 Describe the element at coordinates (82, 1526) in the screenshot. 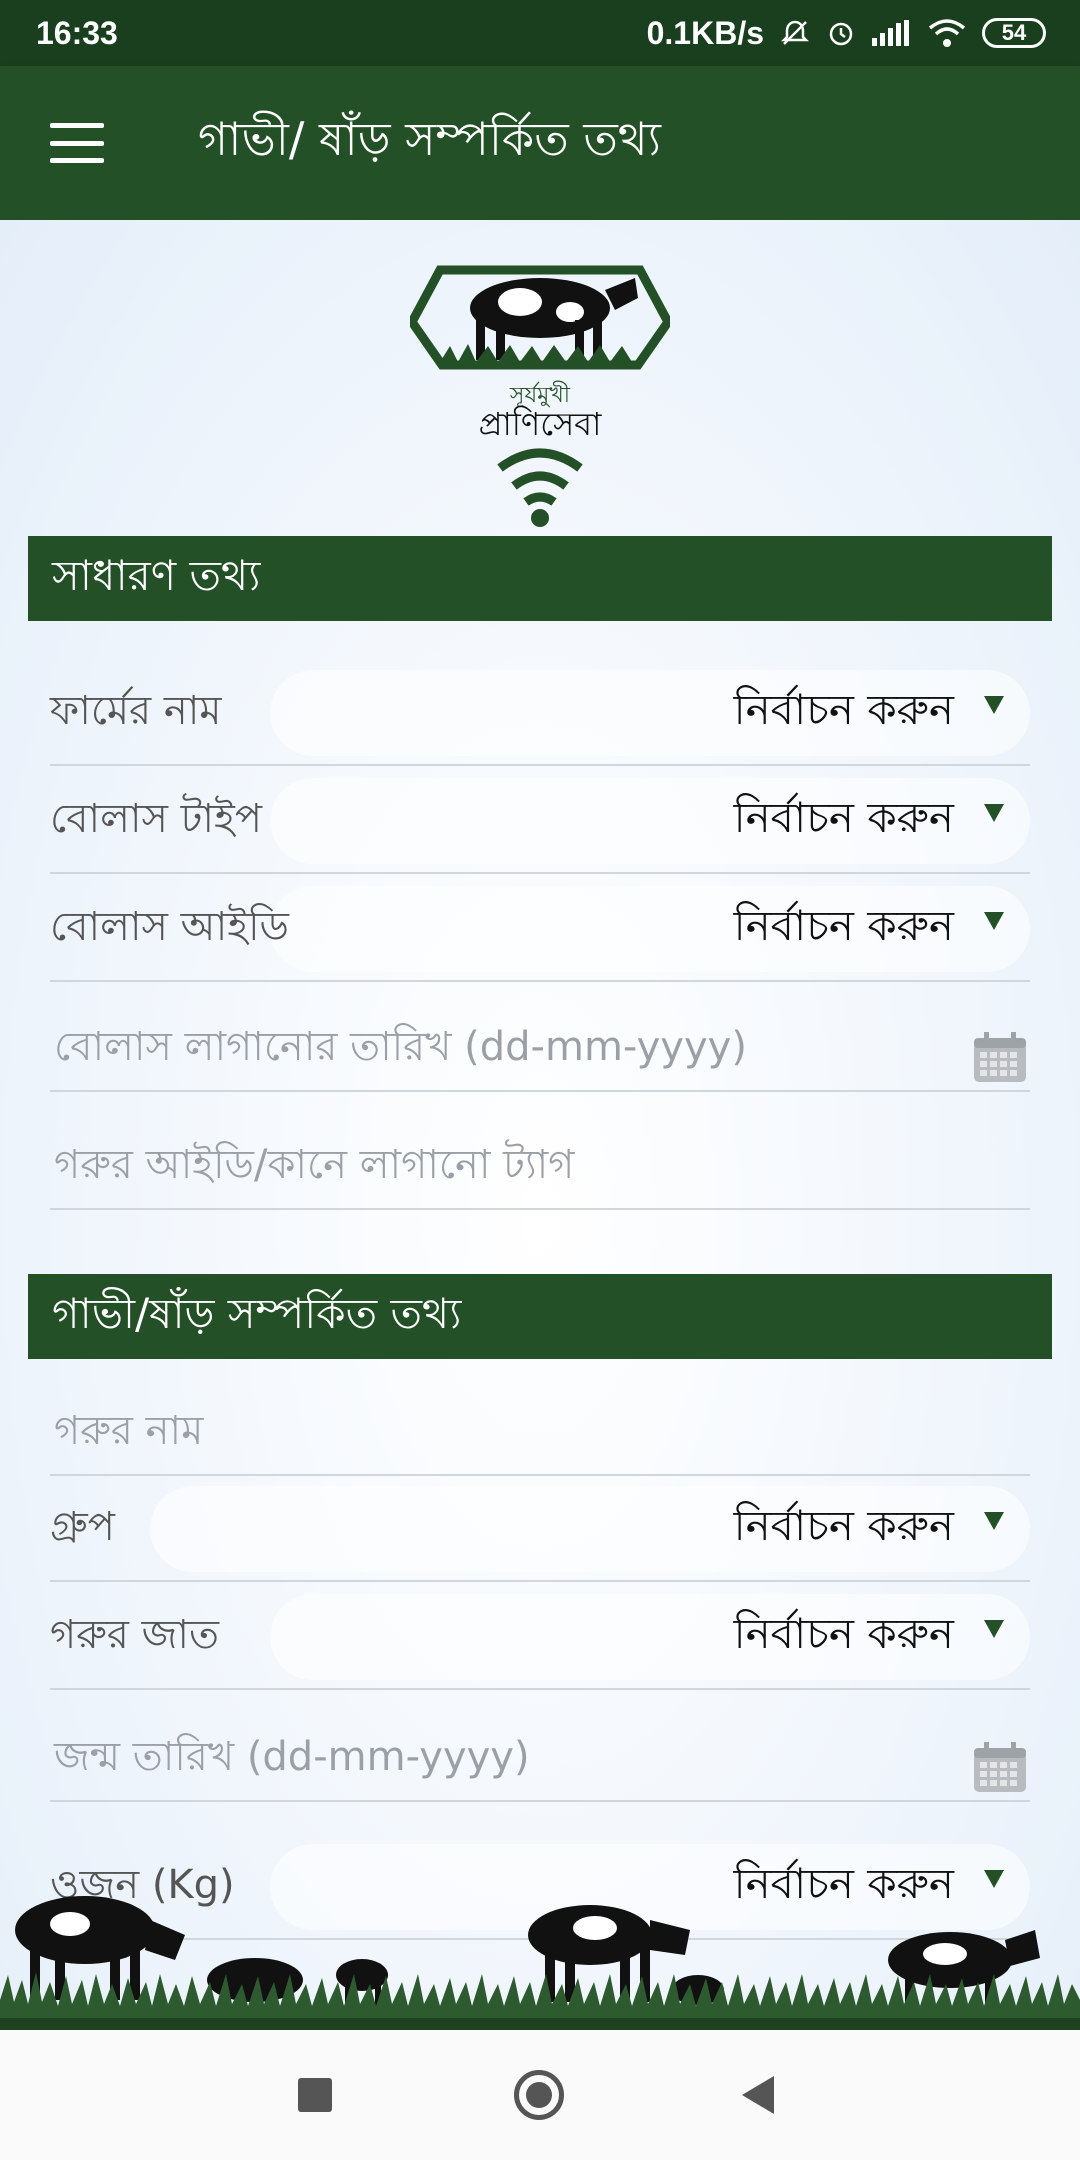

I see `group-label: গ্রুপ` at that location.